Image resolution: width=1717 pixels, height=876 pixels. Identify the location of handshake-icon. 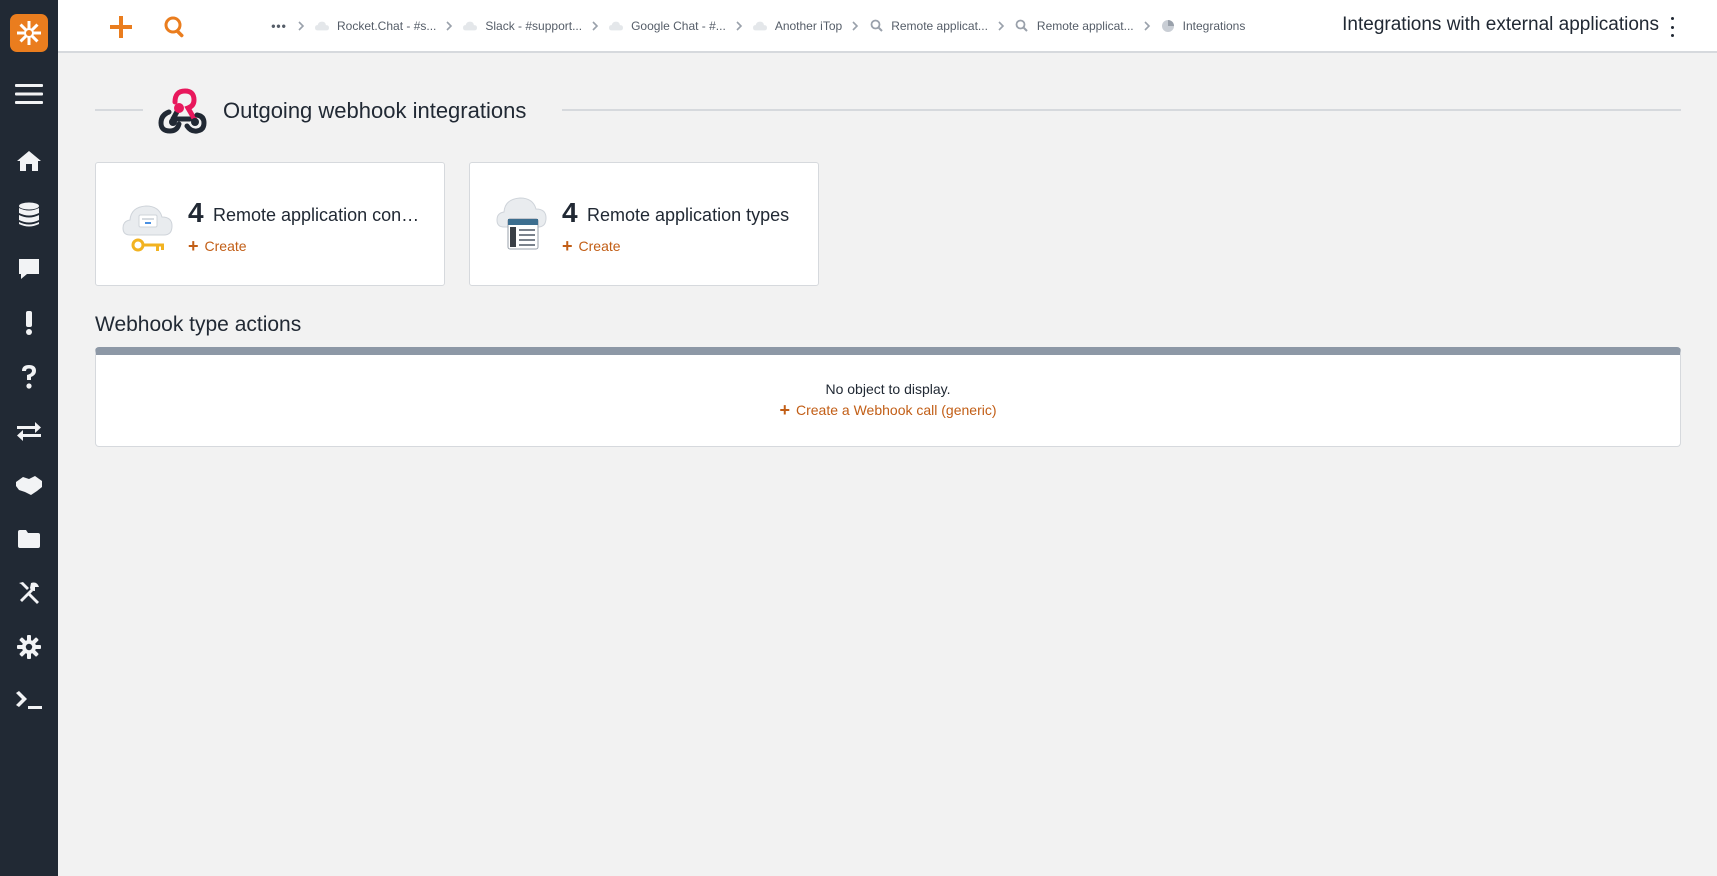
(29, 485).